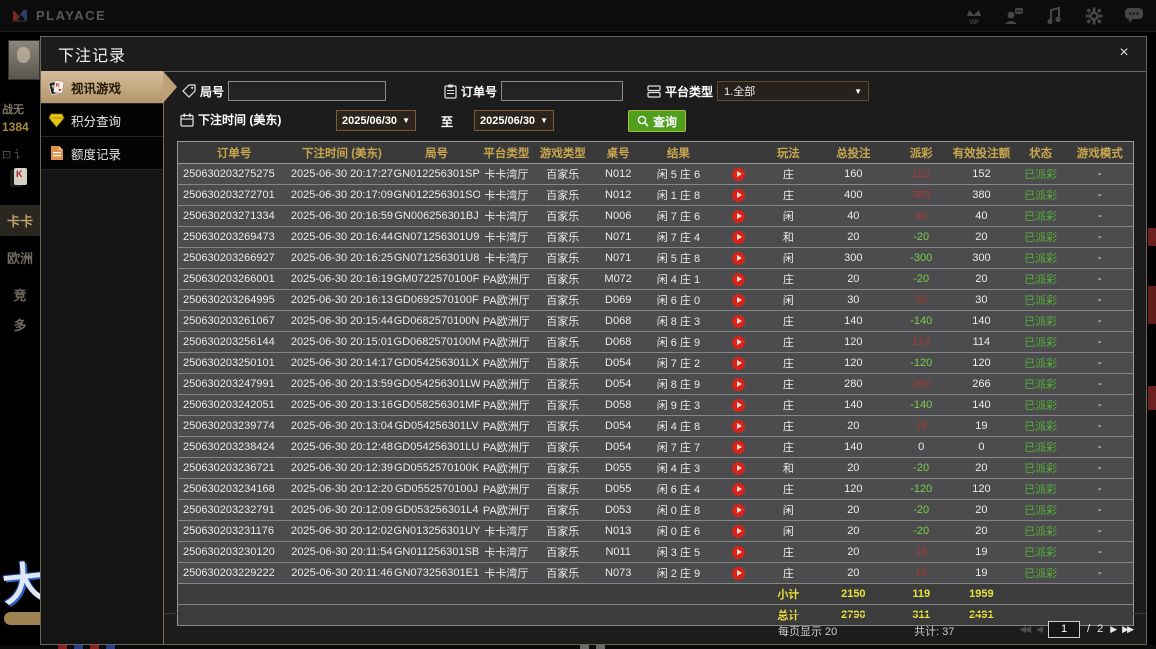 The height and width of the screenshot is (649, 1156). Describe the element at coordinates (600, 647) in the screenshot. I see `bg-chip` at that location.